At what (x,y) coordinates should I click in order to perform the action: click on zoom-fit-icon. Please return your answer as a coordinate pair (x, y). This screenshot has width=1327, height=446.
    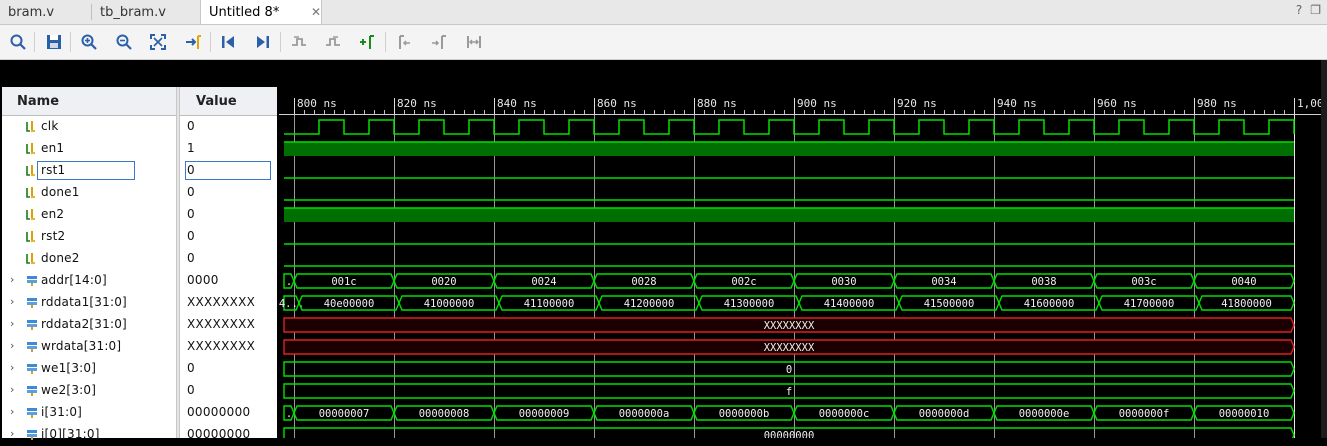
    Looking at the image, I should click on (158, 42).